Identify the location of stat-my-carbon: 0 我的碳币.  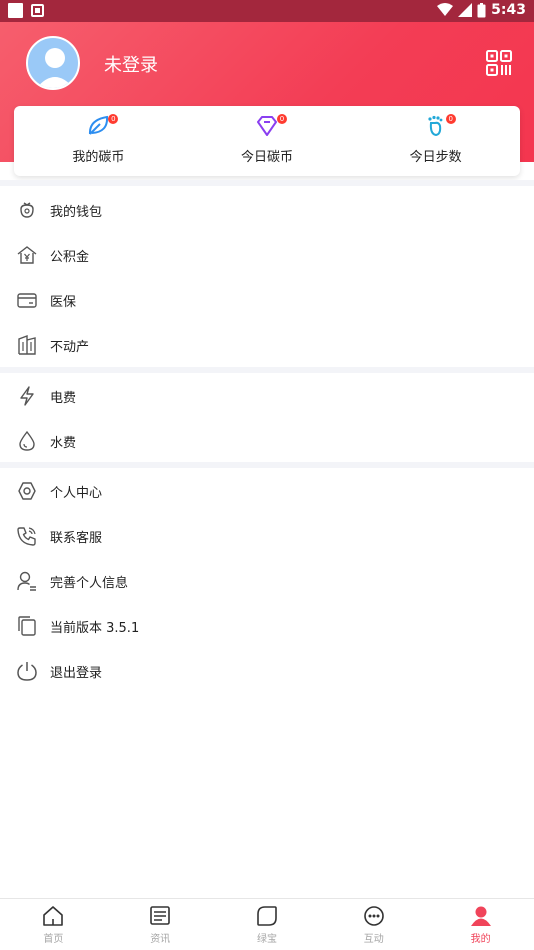
(98, 141).